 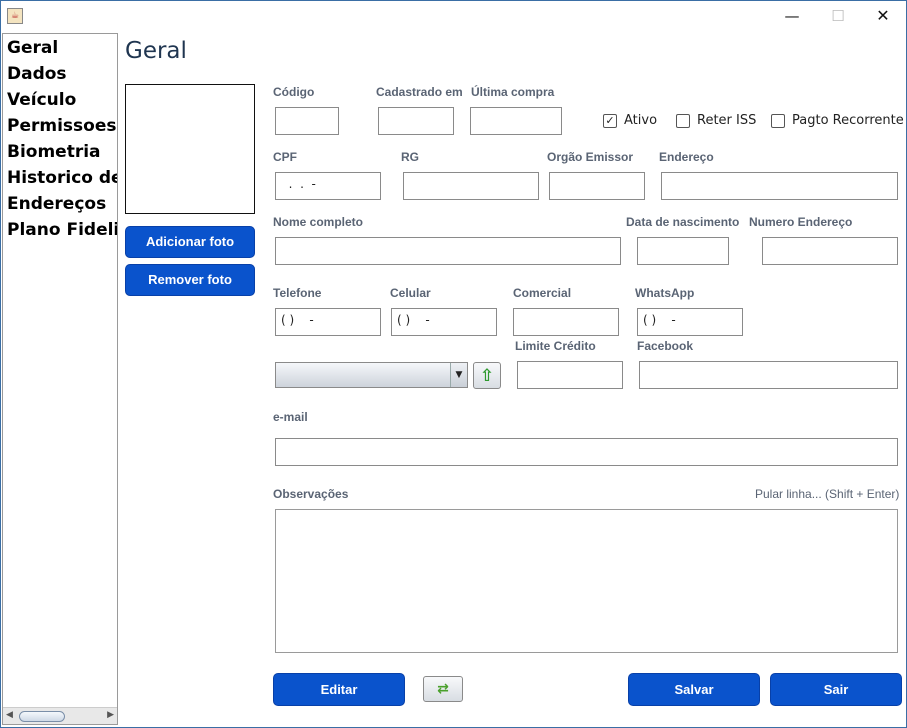 I want to click on pagto-recorrente-label: Pagto Recorrente, so click(x=848, y=120).